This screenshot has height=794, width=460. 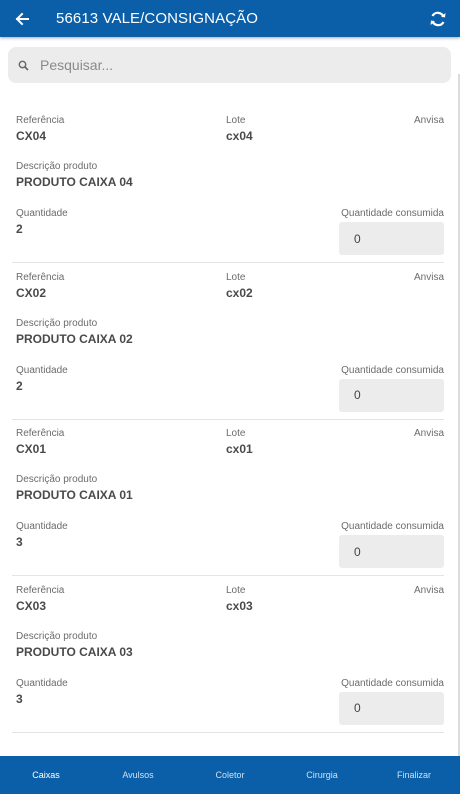 What do you see at coordinates (414, 775) in the screenshot?
I see `tab-finalizar: Finalizar` at bounding box center [414, 775].